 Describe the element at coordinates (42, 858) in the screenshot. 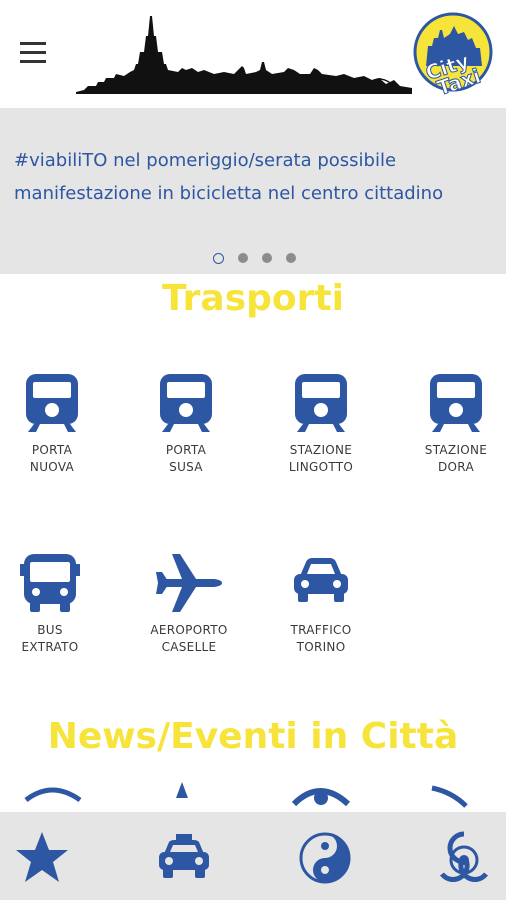

I see `star-icon` at that location.